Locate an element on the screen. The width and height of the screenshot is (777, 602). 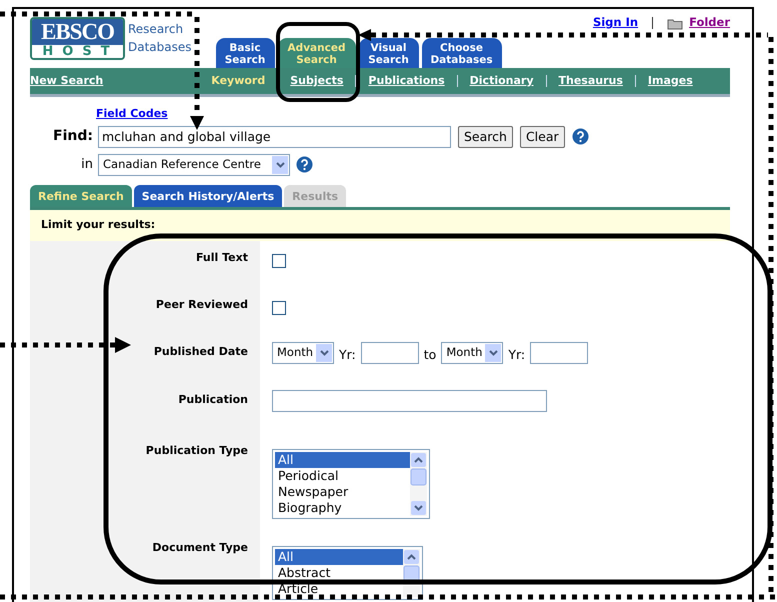
field-label: Full Text is located at coordinates (222, 257).